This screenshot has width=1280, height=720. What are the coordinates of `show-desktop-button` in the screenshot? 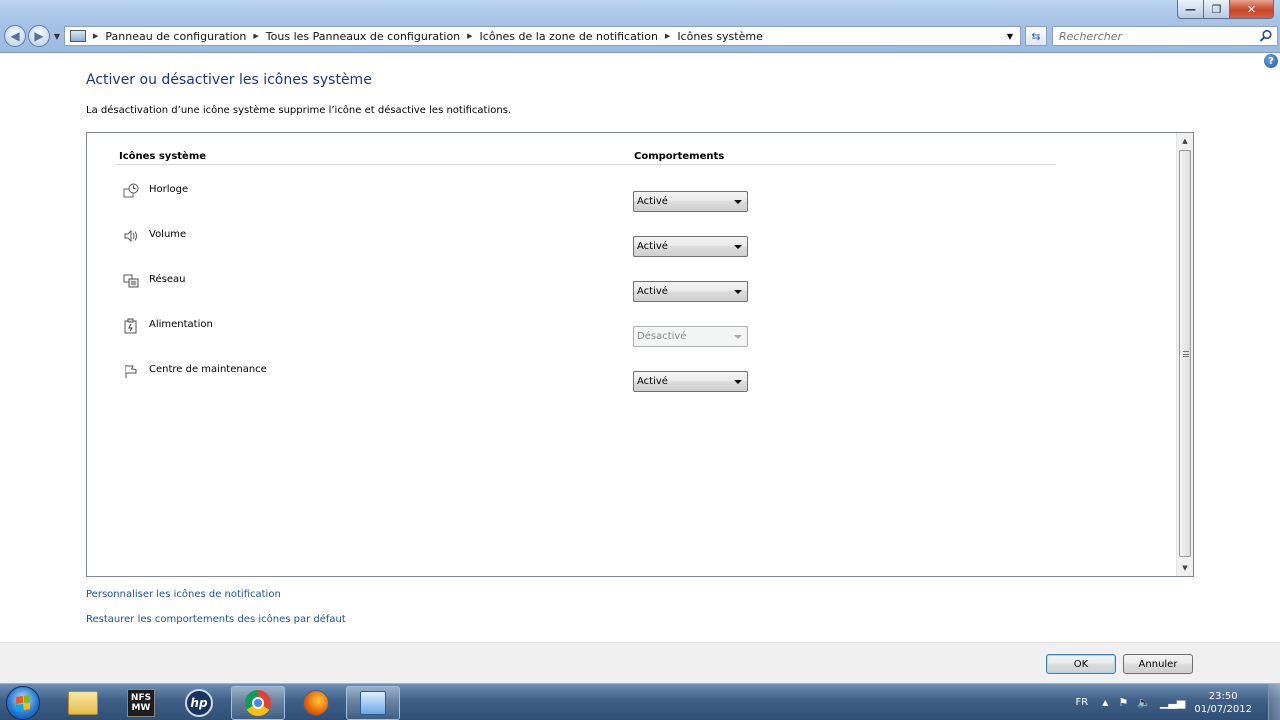 It's located at (1274, 702).